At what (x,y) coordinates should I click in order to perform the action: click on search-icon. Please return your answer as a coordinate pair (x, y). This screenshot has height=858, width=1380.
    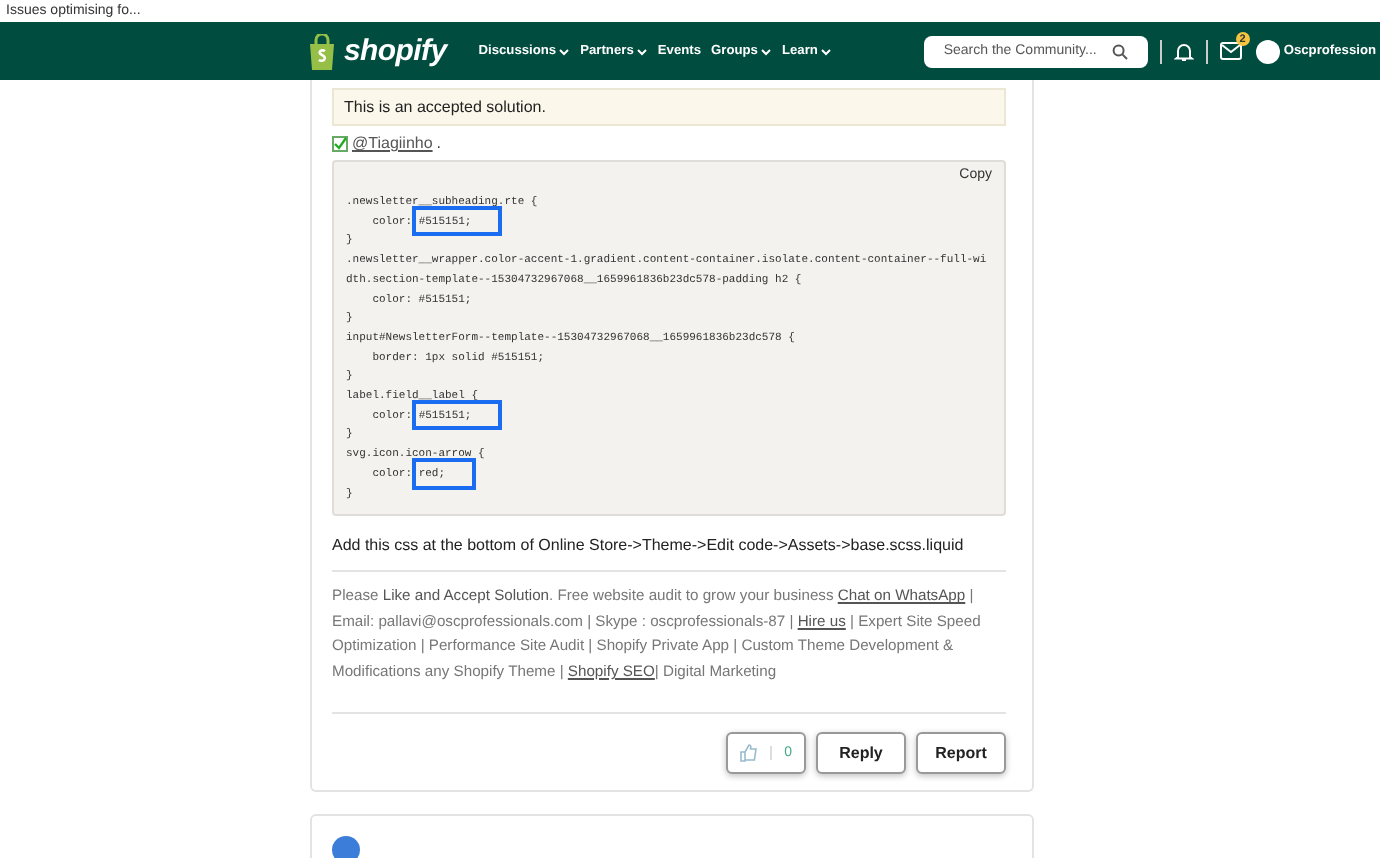
    Looking at the image, I should click on (1119, 51).